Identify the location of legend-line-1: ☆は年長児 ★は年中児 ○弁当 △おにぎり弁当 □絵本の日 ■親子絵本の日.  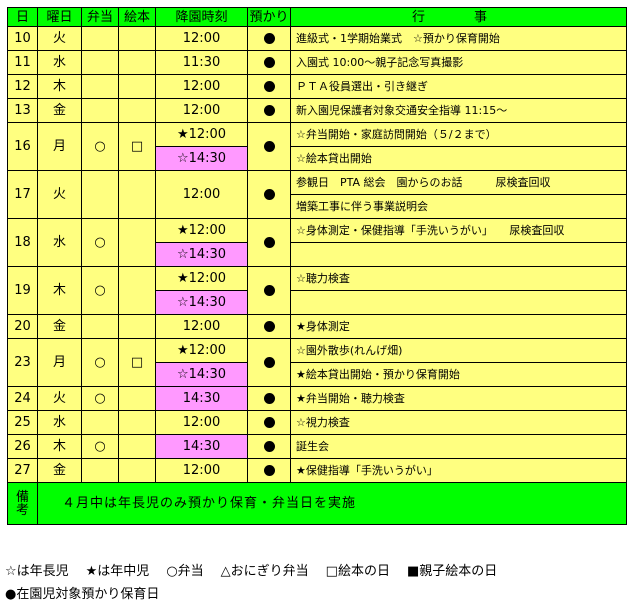
(259, 571).